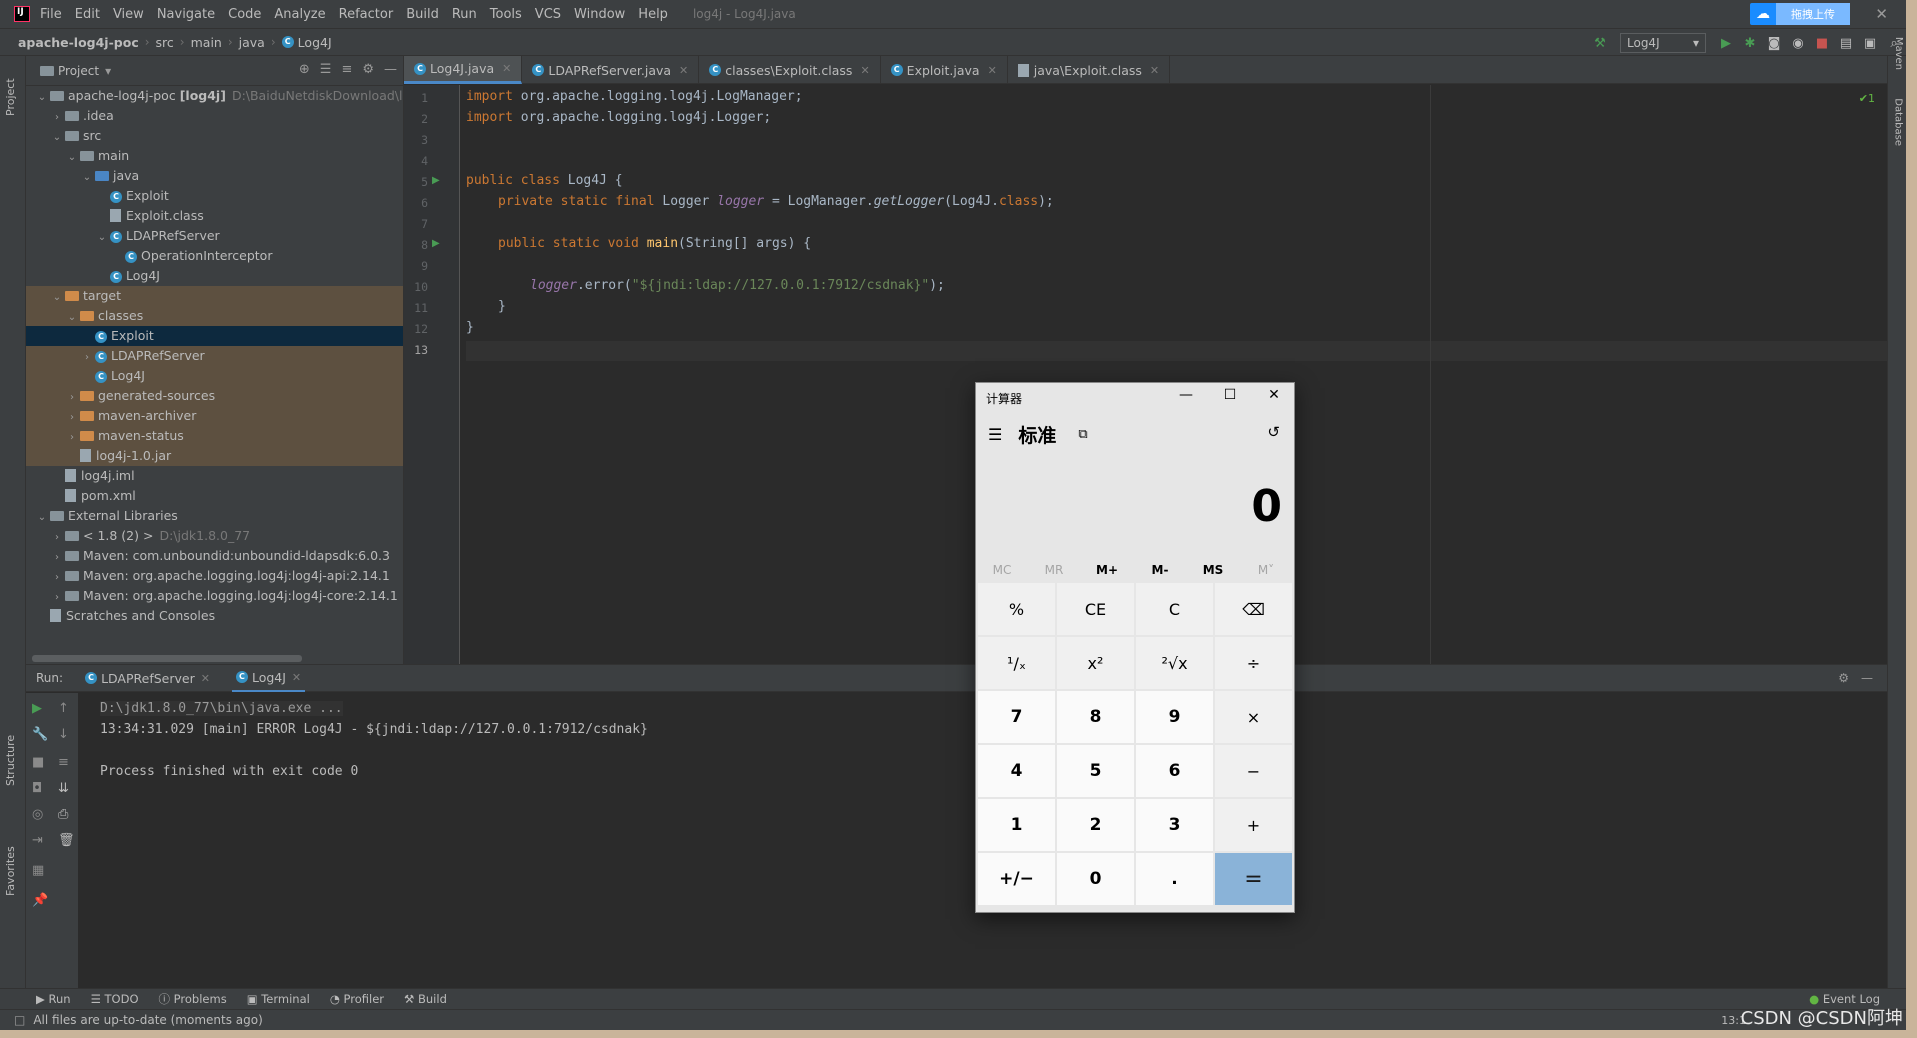 The height and width of the screenshot is (1038, 1917). What do you see at coordinates (346, 69) in the screenshot?
I see `collapse-all-icon: ≡` at bounding box center [346, 69].